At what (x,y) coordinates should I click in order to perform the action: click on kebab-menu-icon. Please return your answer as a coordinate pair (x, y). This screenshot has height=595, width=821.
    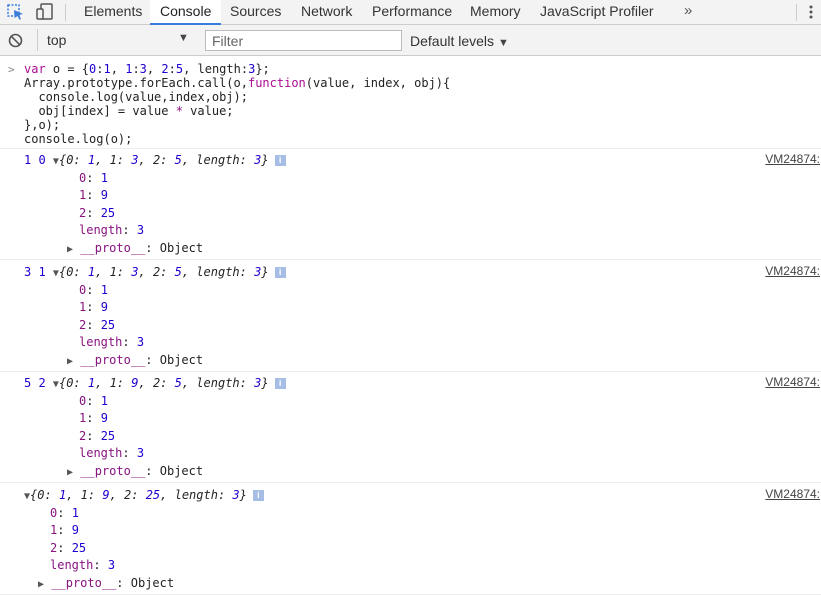
    Looking at the image, I should click on (811, 12).